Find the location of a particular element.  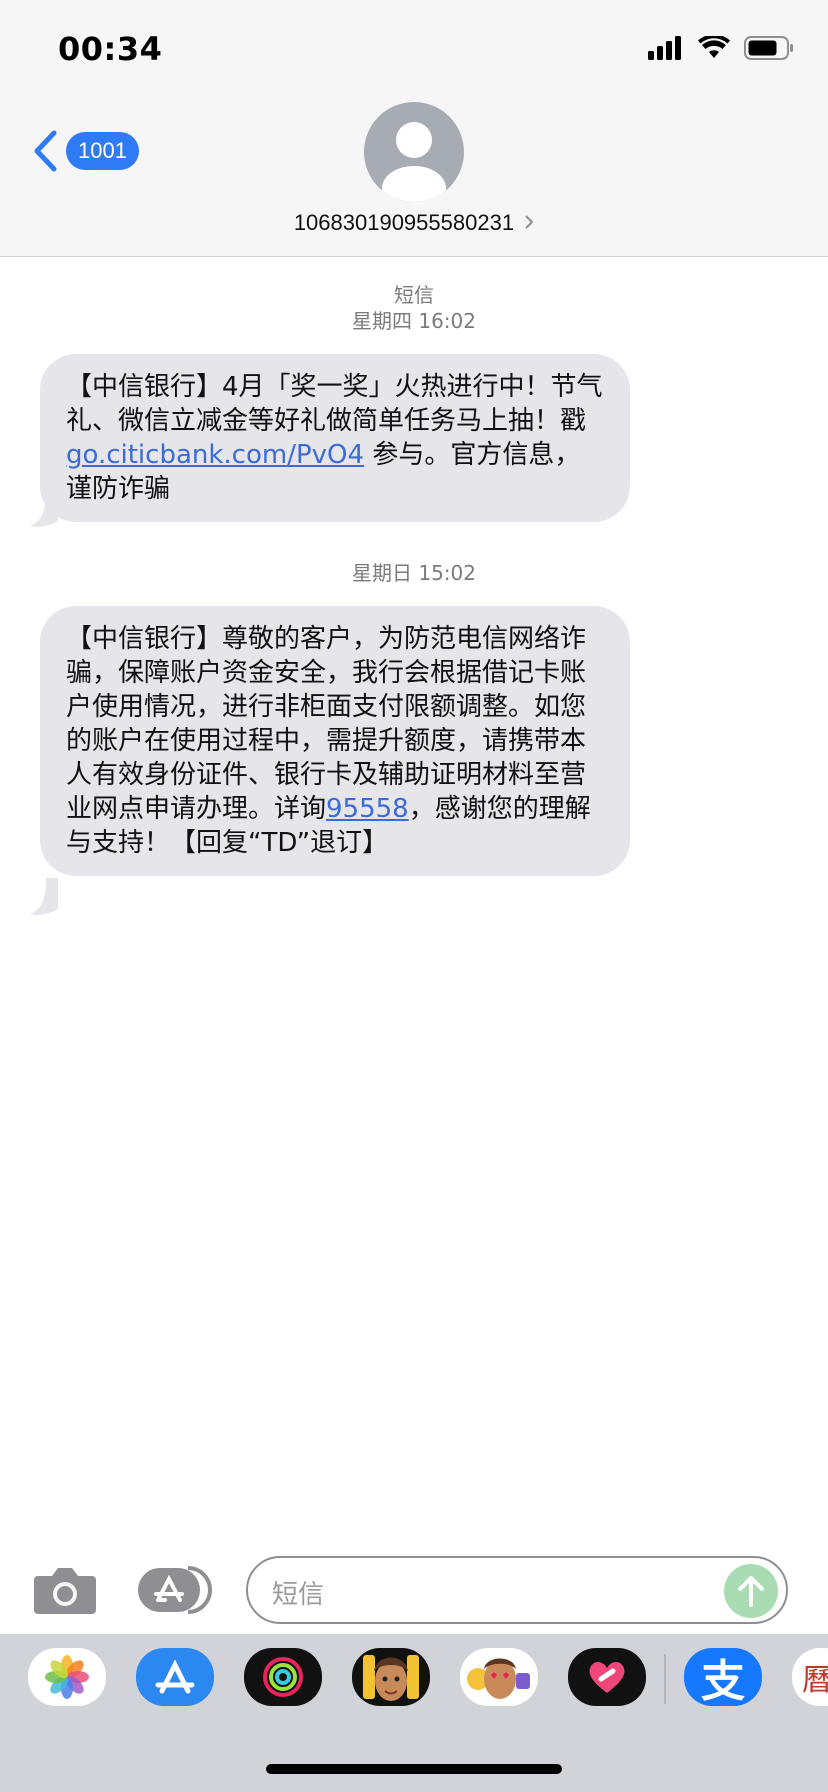

app-store-a-icon is located at coordinates (175, 1676).